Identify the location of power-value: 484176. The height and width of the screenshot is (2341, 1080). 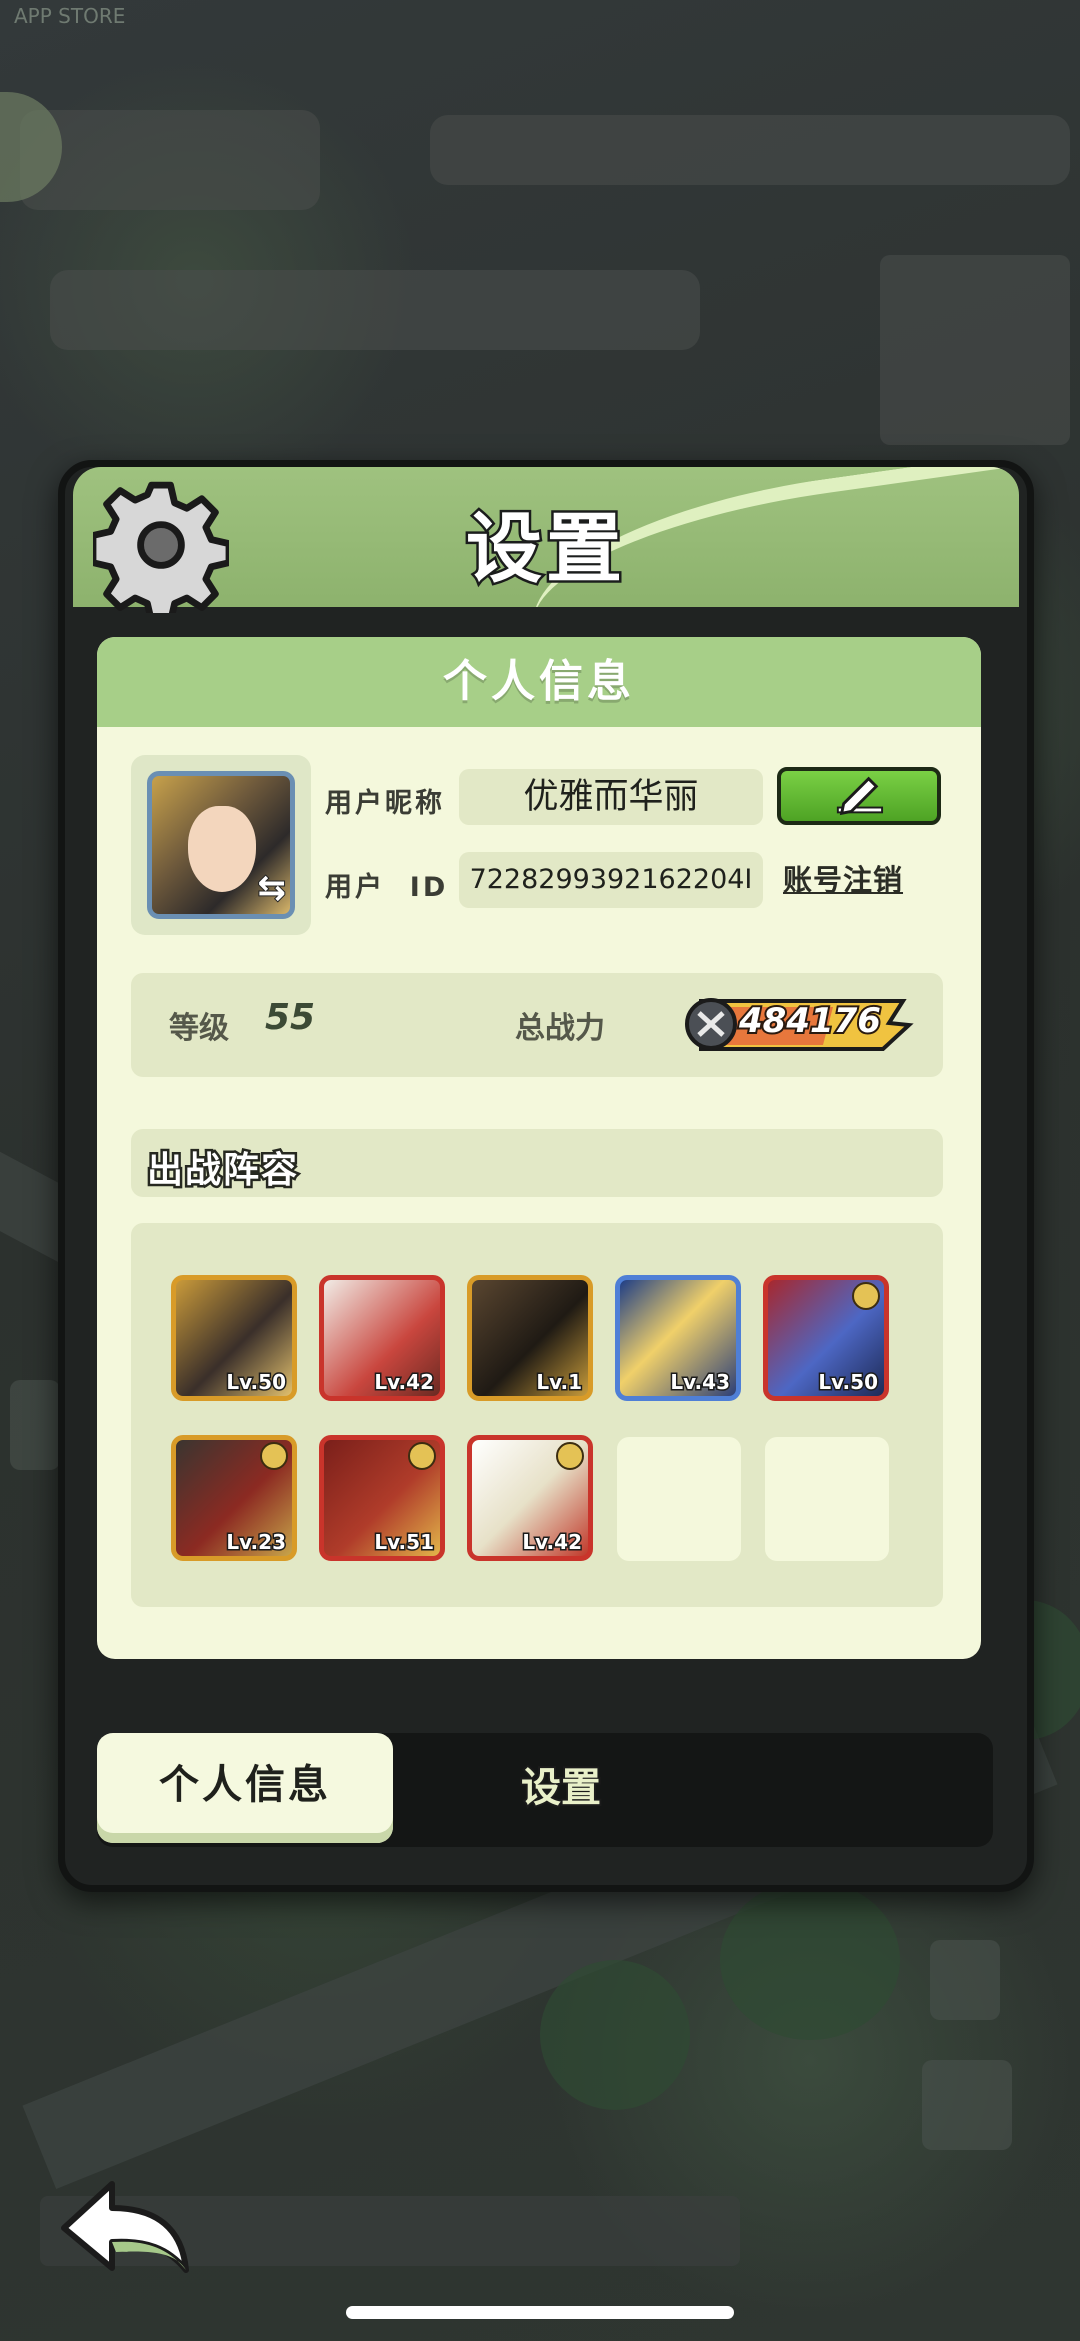
(810, 1021).